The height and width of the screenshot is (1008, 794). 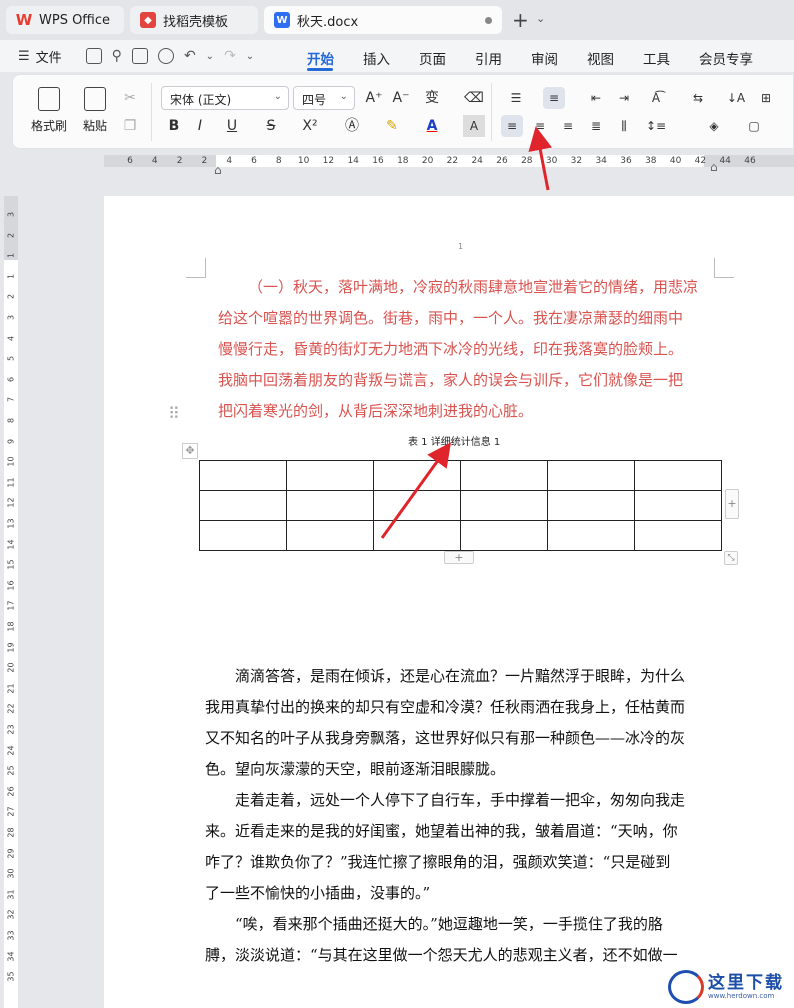 I want to click on paste-button: 粘贴, so click(x=95, y=110).